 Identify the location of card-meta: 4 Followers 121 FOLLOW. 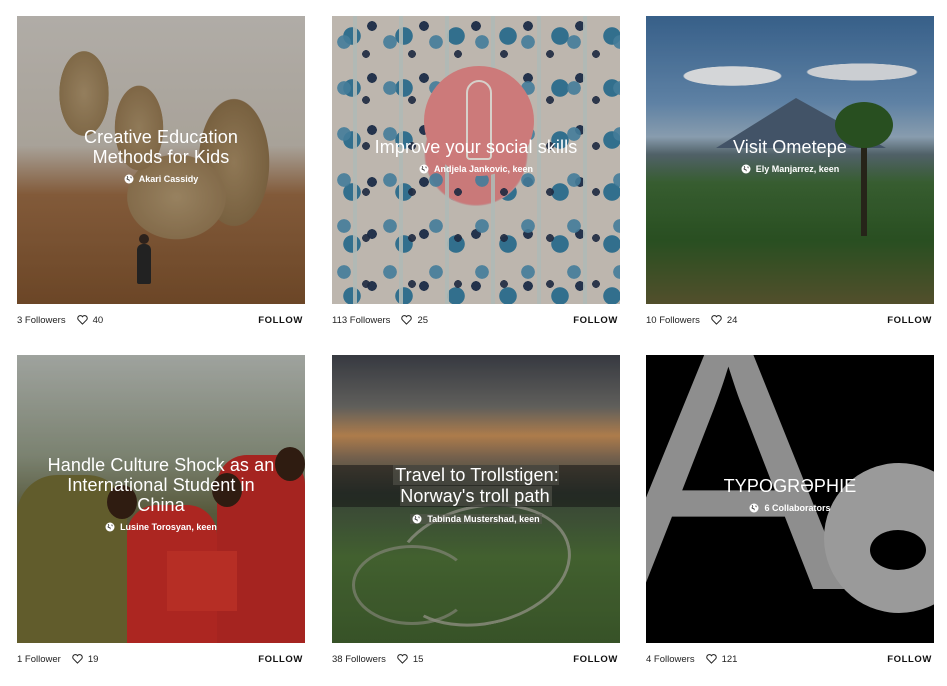
(790, 658).